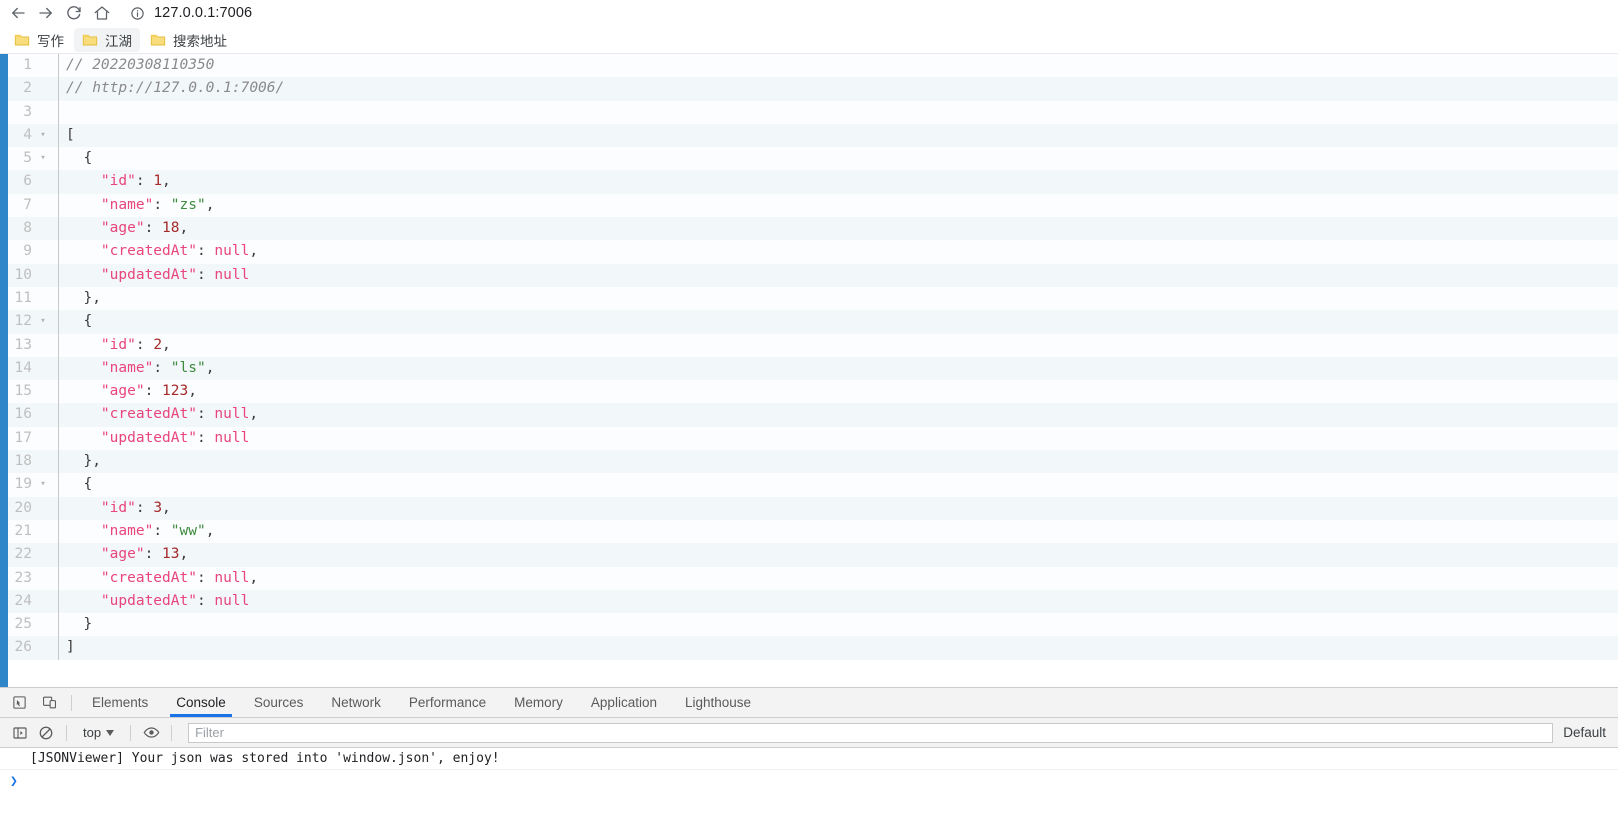 This screenshot has width=1618, height=834. I want to click on forward-button, so click(46, 13).